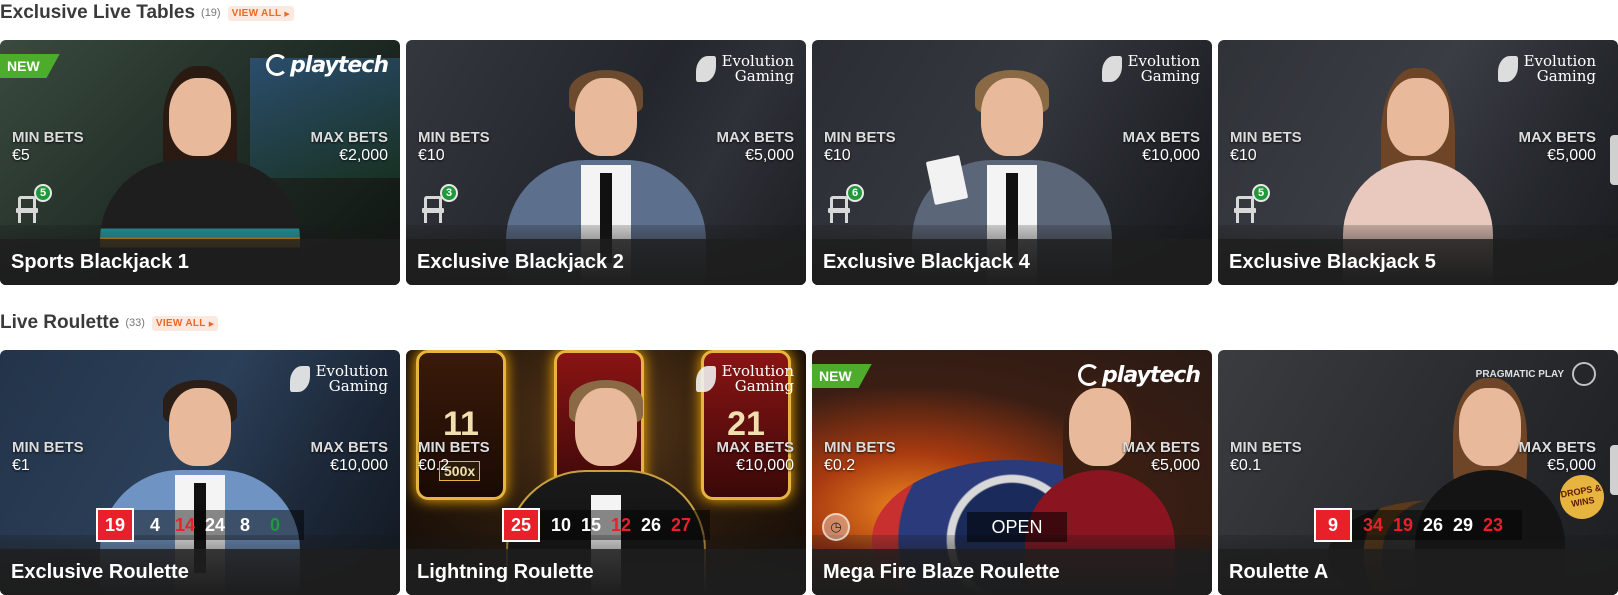 This screenshot has width=1618, height=595. I want to click on min-bets-value: €0.2, so click(840, 465).